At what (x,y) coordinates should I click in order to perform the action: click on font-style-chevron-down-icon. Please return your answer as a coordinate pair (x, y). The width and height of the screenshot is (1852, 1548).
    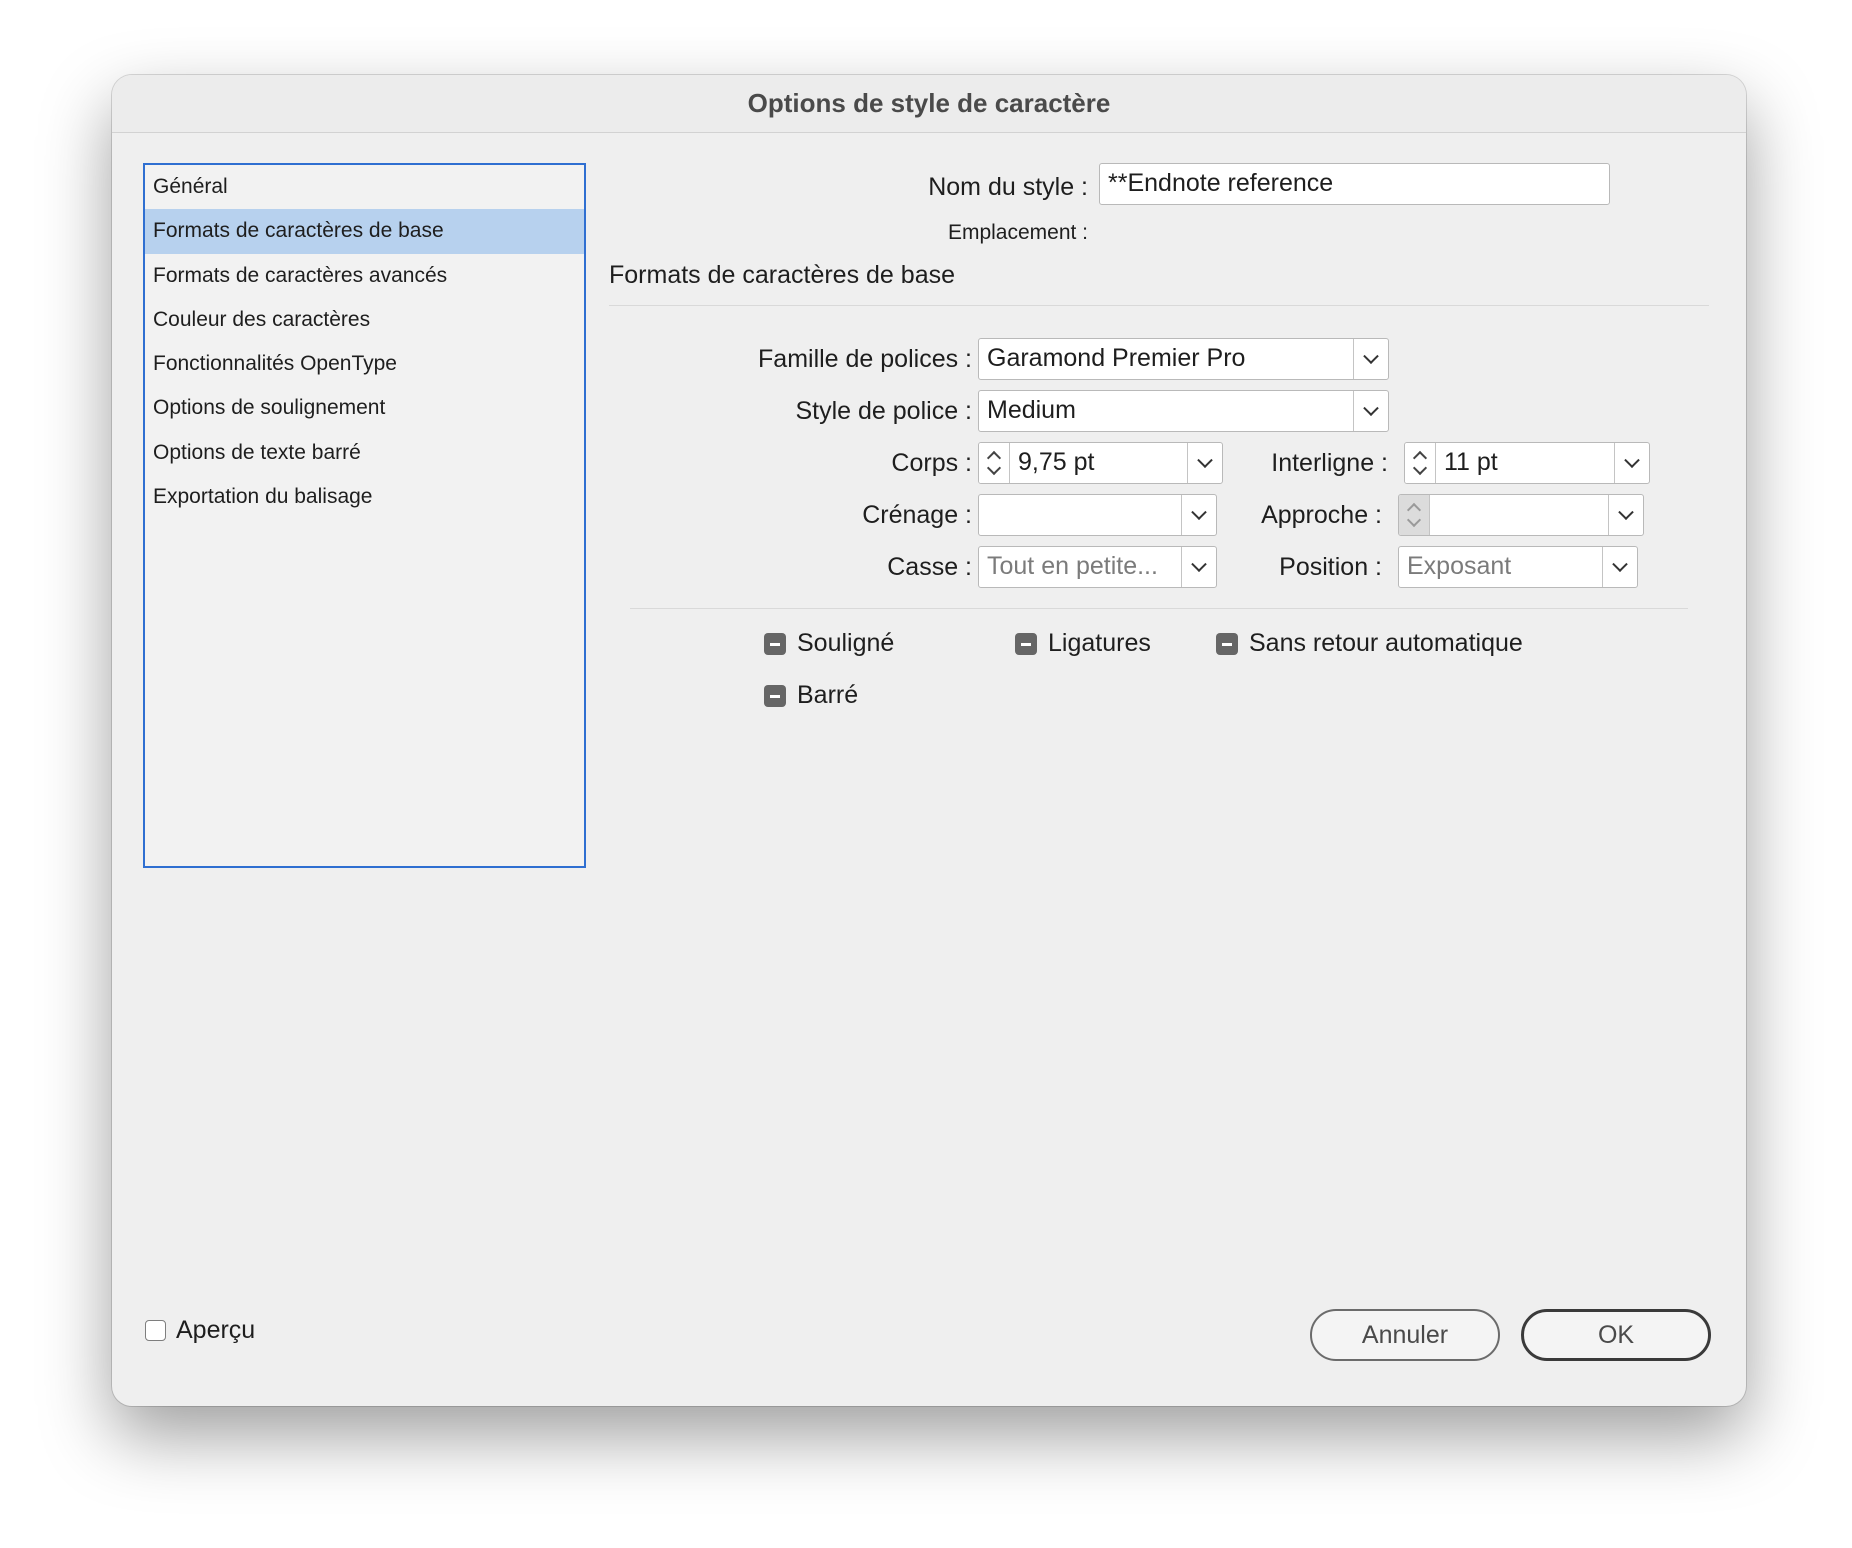
    Looking at the image, I should click on (1370, 411).